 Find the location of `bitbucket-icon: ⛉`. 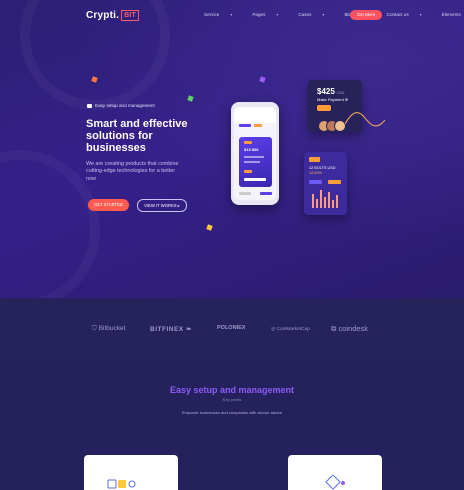

bitbucket-icon: ⛉ is located at coordinates (94, 328).